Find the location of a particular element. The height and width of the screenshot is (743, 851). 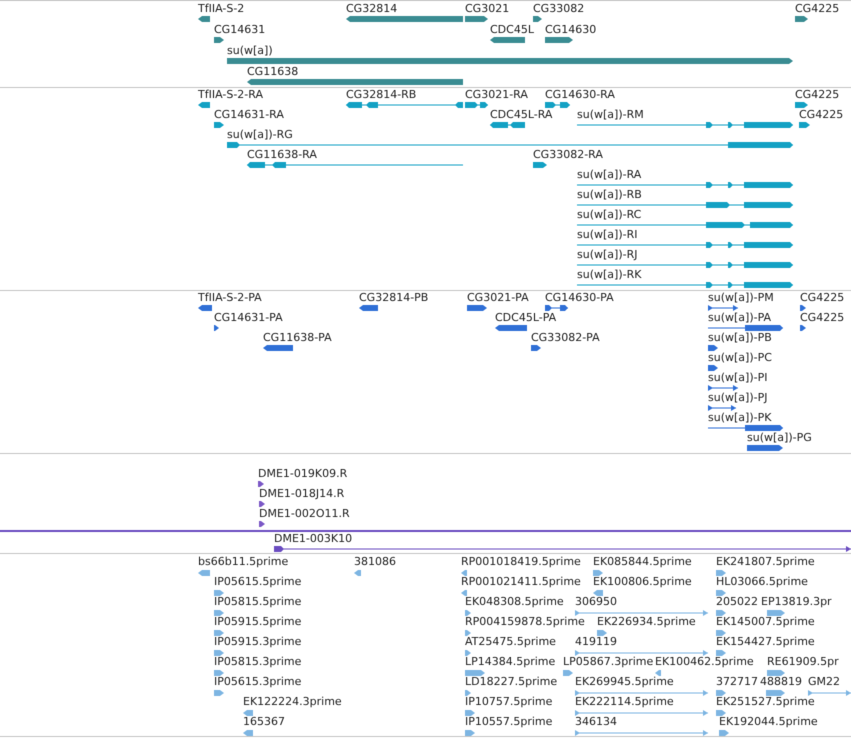

feature-label: EK226934.5prime is located at coordinates (646, 622).